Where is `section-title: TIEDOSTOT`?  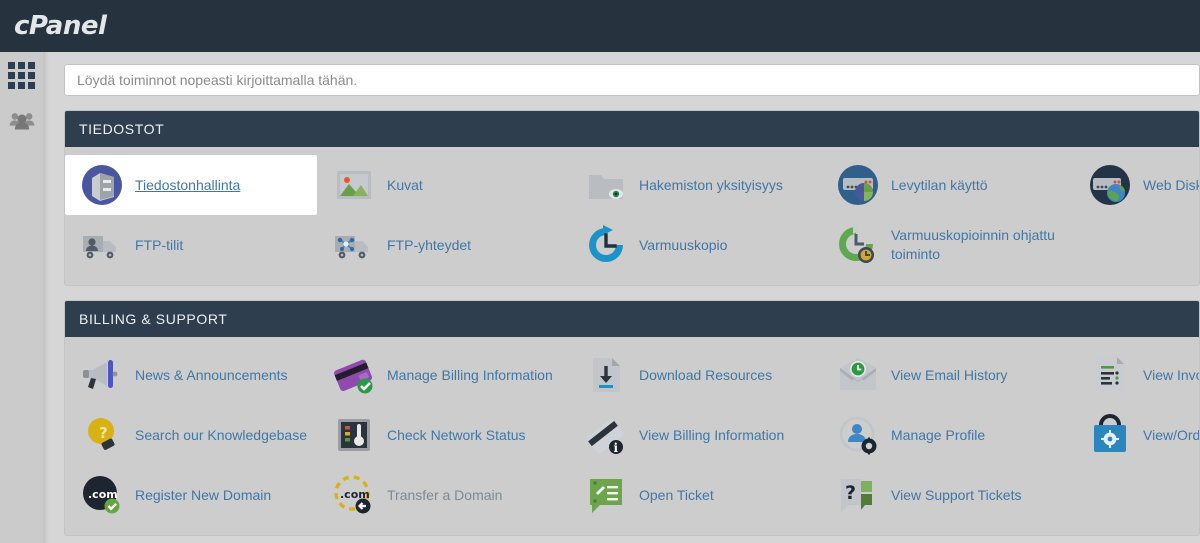
section-title: TIEDOSTOT is located at coordinates (632, 129).